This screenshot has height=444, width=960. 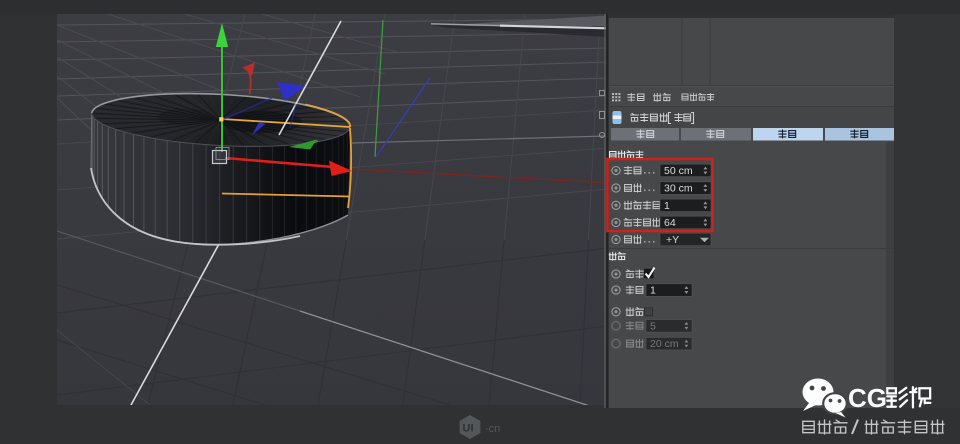 What do you see at coordinates (468, 429) in the screenshot?
I see `svg-text: UI` at bounding box center [468, 429].